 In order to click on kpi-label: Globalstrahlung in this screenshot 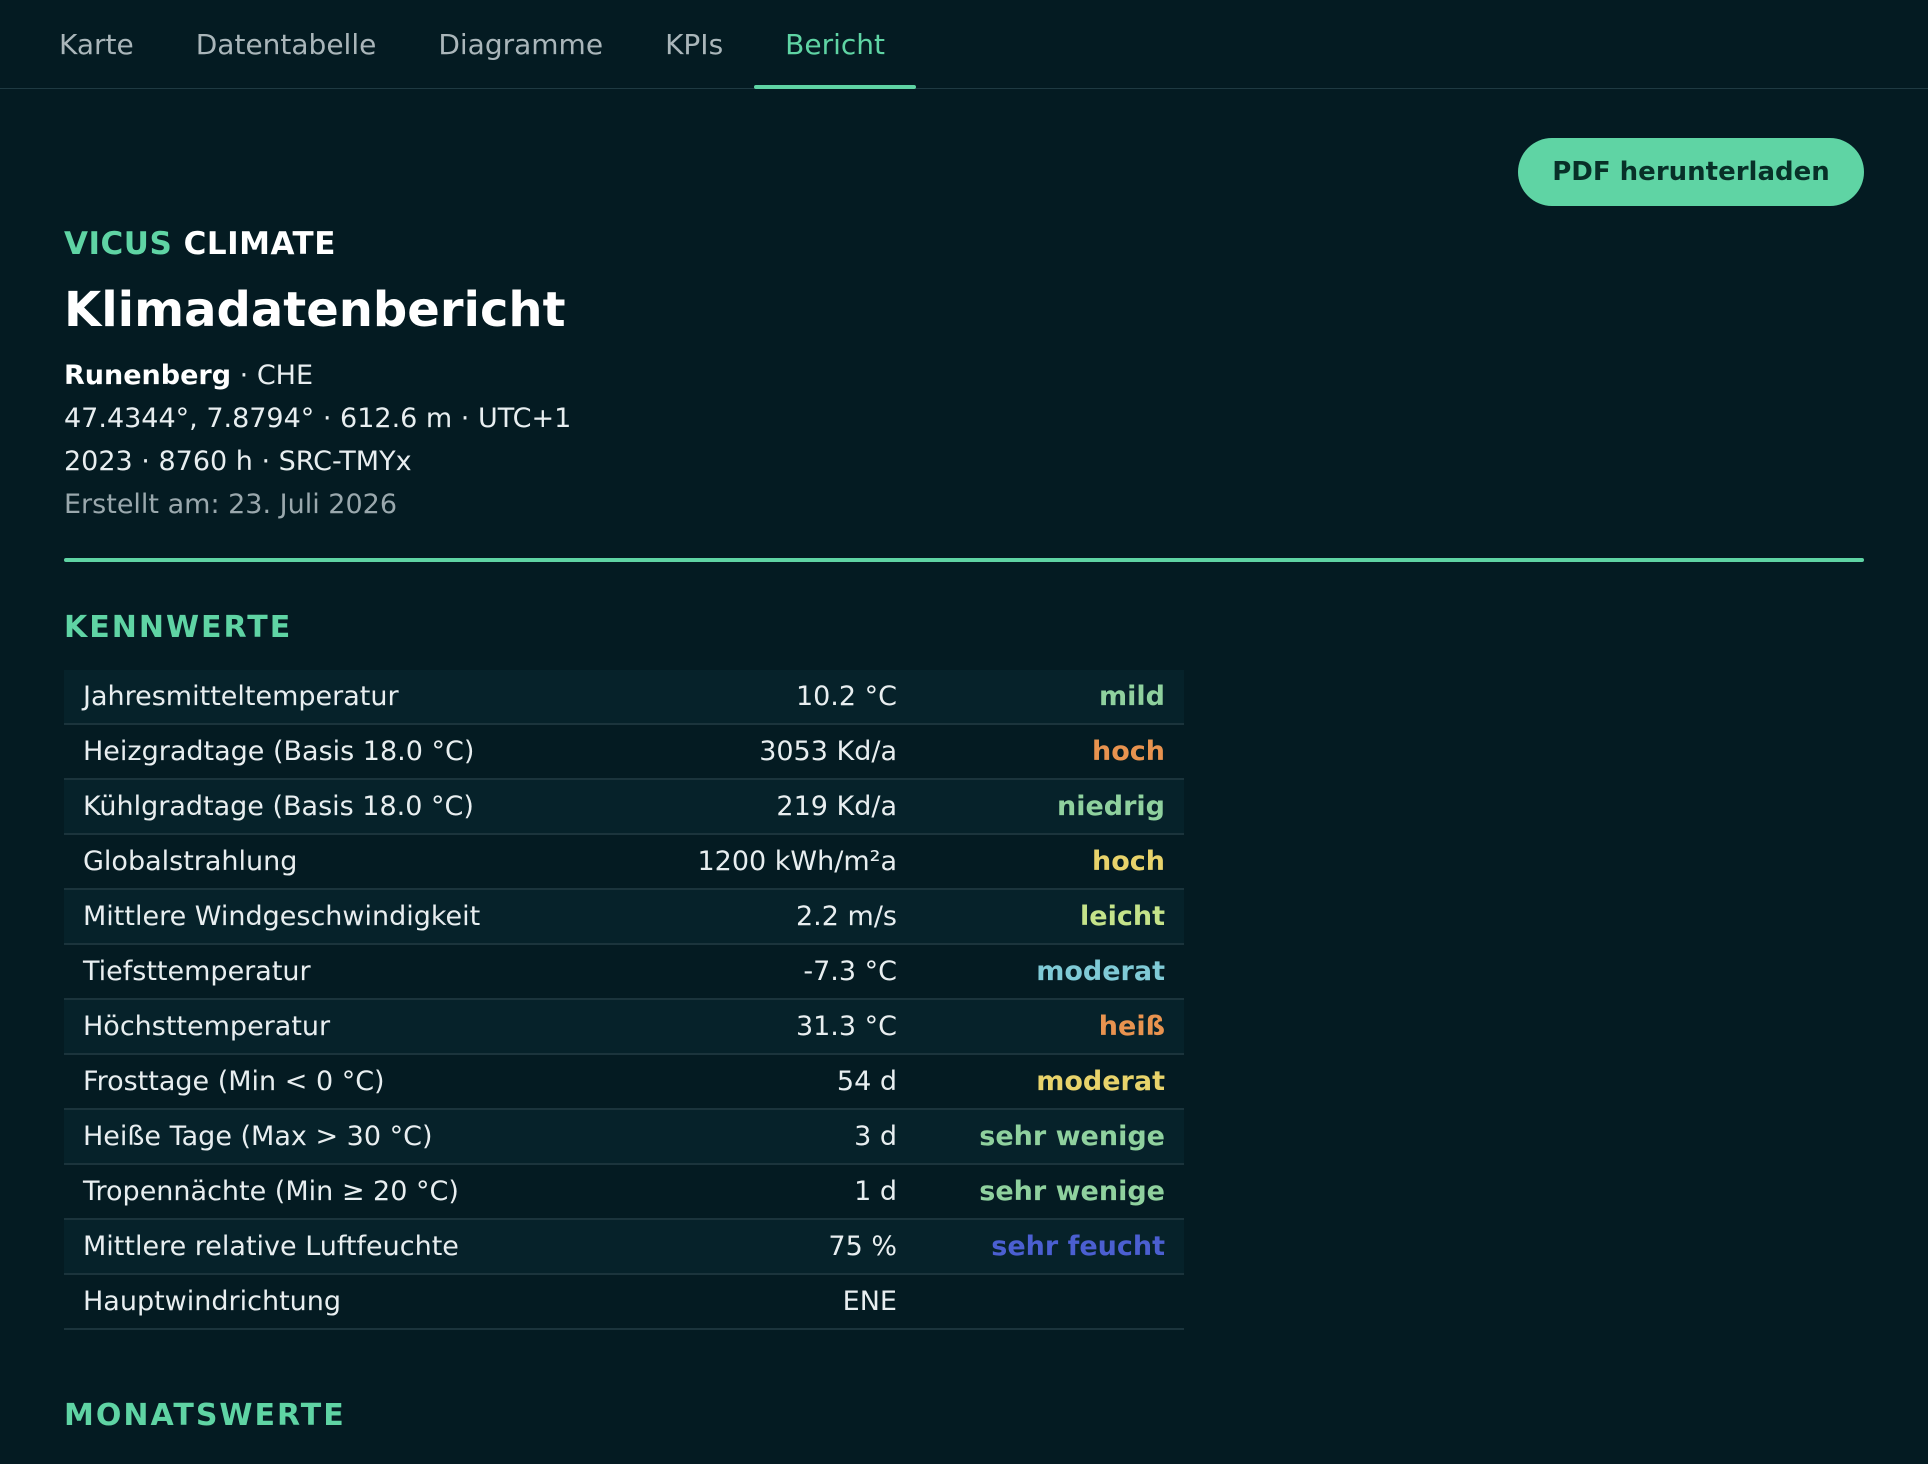, I will do `click(190, 861)`.